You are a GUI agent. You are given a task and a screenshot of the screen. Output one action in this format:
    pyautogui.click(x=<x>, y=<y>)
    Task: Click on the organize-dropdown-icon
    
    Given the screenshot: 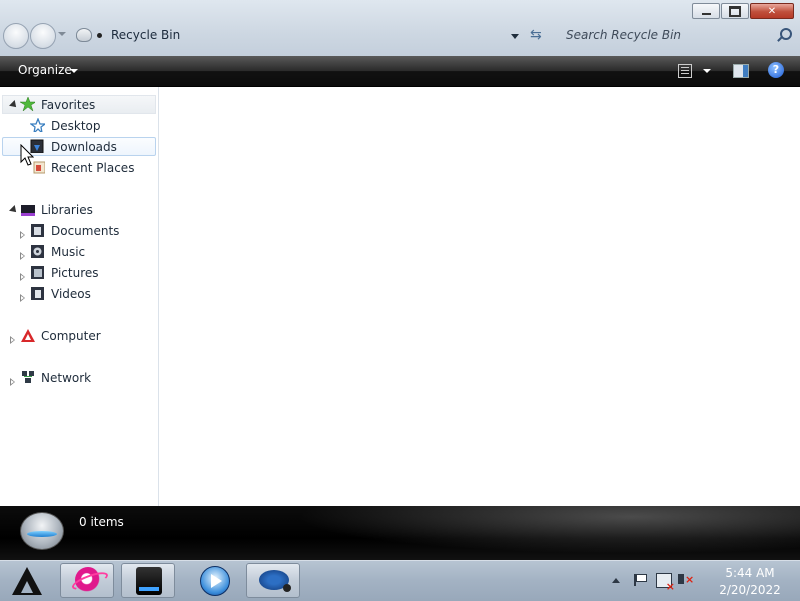 What is the action you would take?
    pyautogui.click(x=74, y=71)
    